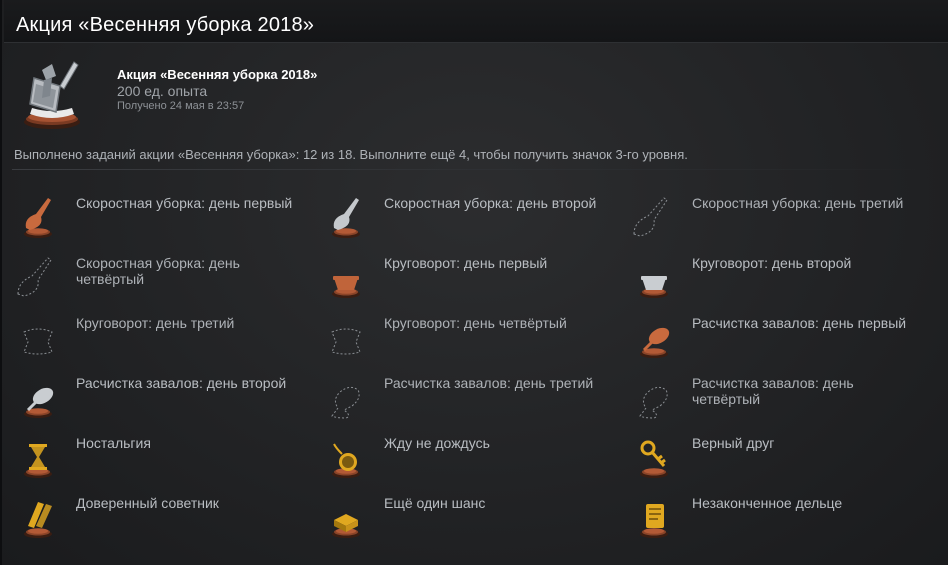 This screenshot has height=565, width=948. What do you see at coordinates (733, 443) in the screenshot?
I see `task-label: Верный друг` at bounding box center [733, 443].